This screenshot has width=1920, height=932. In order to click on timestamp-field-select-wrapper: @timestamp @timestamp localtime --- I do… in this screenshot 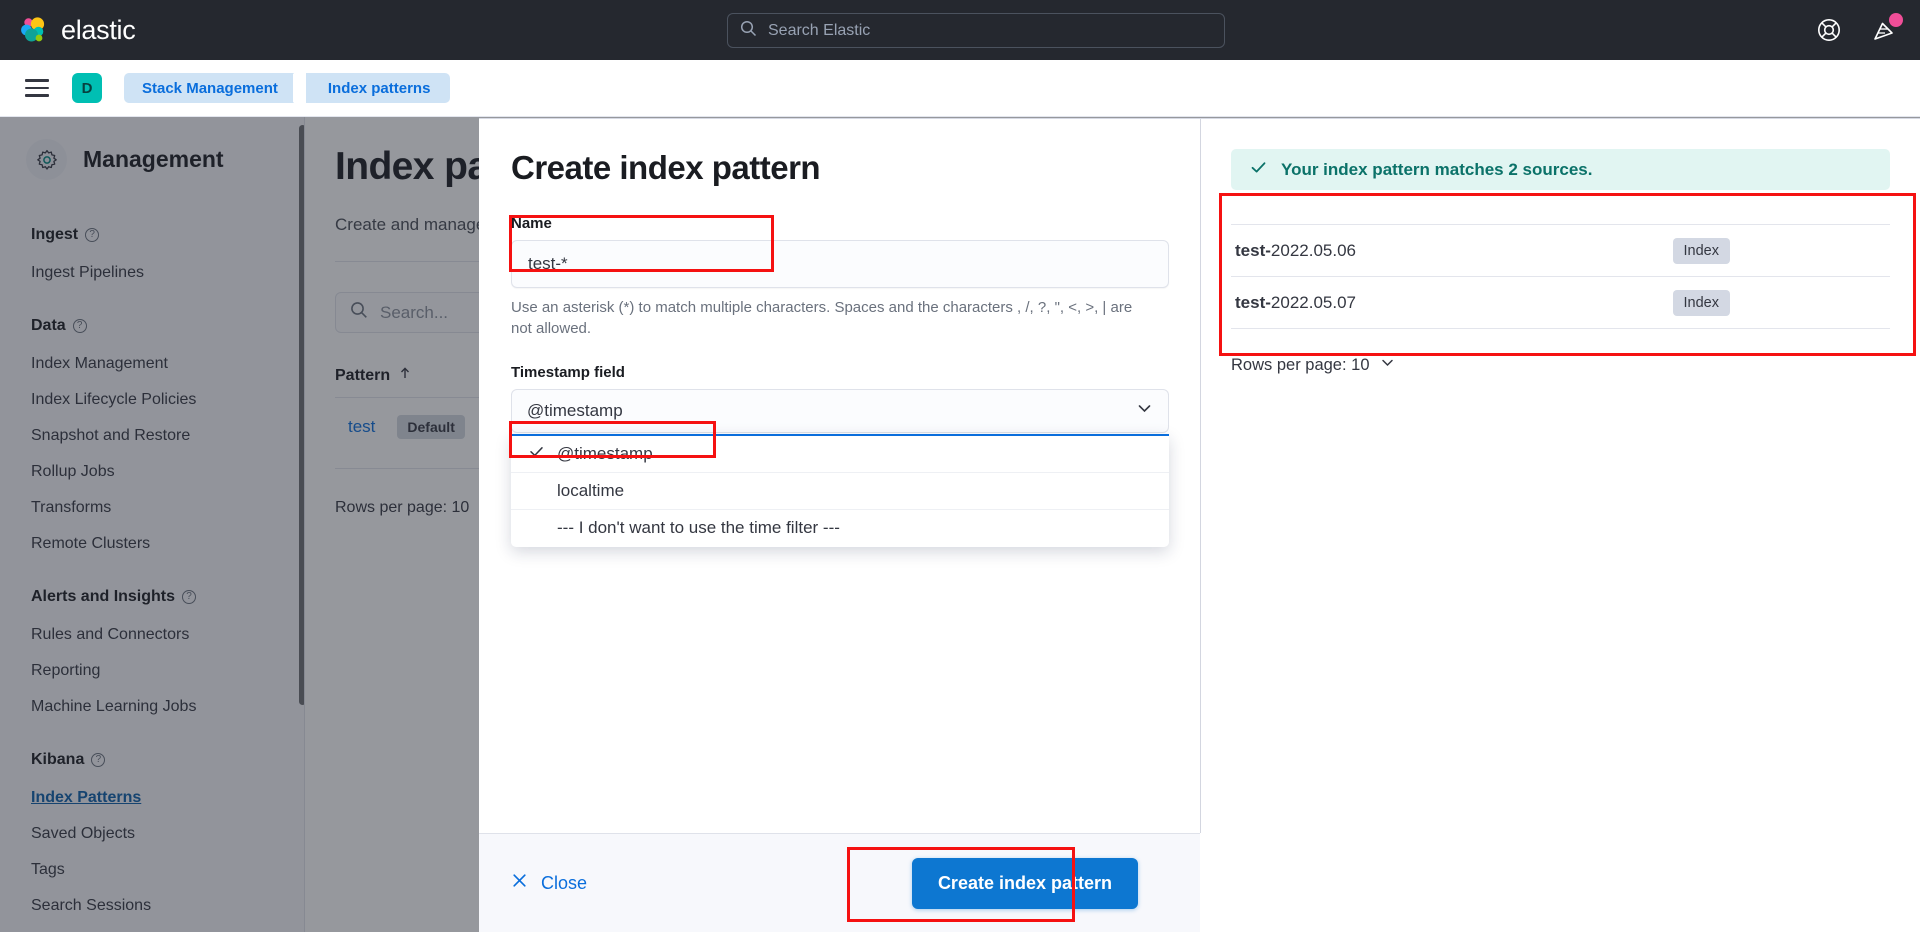, I will do `click(840, 467)`.